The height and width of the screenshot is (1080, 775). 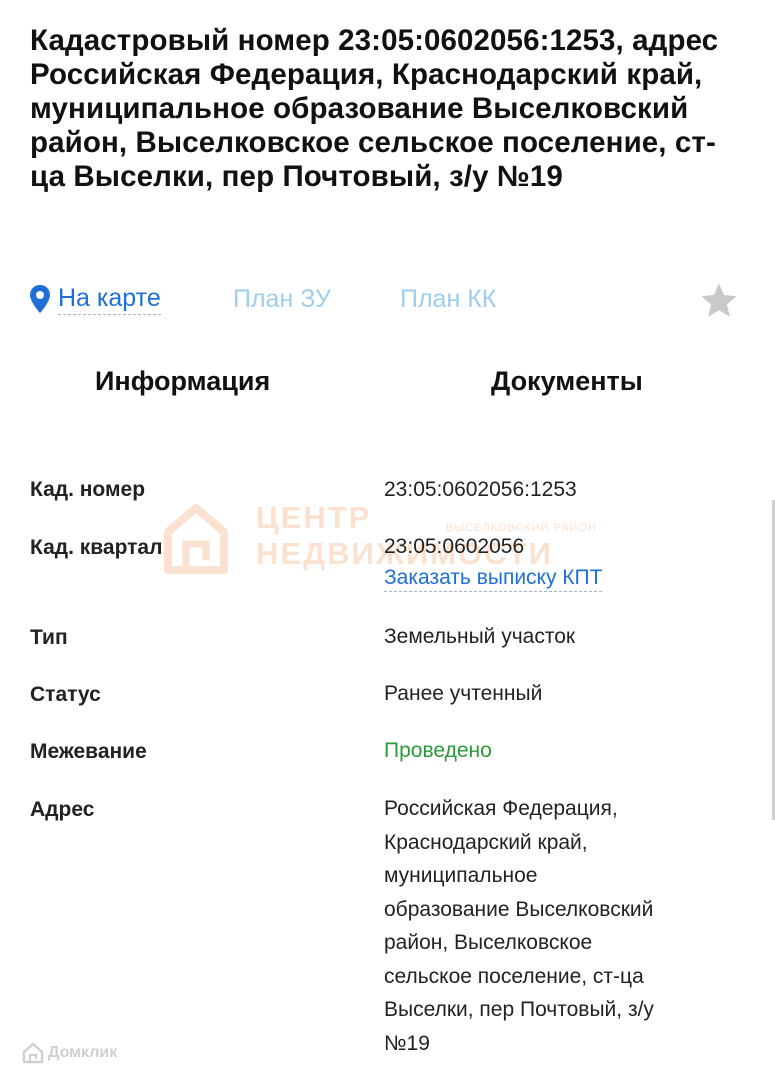 I want to click on tabs: Информация Документы, so click(x=387, y=388).